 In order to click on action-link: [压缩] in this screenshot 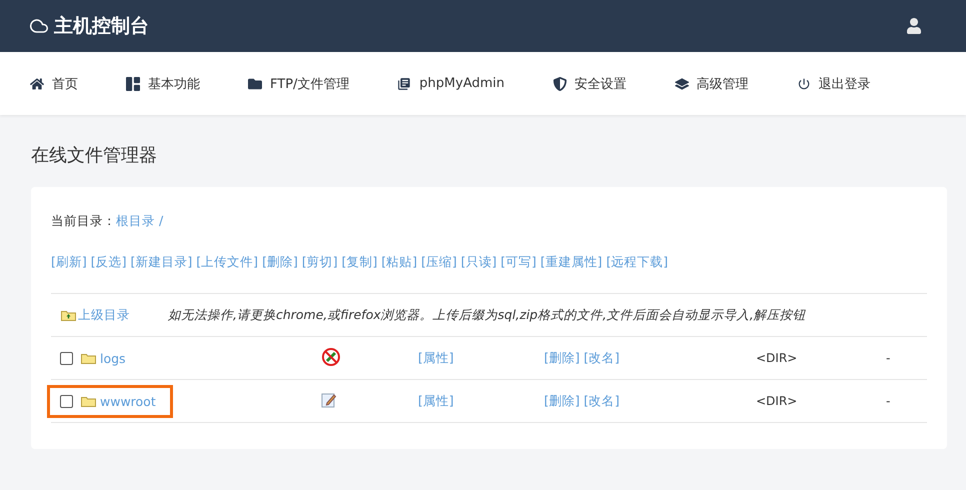, I will do `click(439, 262)`.